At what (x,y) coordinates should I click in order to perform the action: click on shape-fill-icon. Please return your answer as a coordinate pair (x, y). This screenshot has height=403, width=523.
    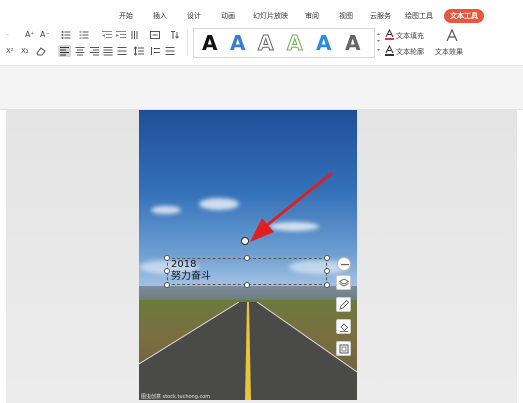
    Looking at the image, I should click on (344, 327).